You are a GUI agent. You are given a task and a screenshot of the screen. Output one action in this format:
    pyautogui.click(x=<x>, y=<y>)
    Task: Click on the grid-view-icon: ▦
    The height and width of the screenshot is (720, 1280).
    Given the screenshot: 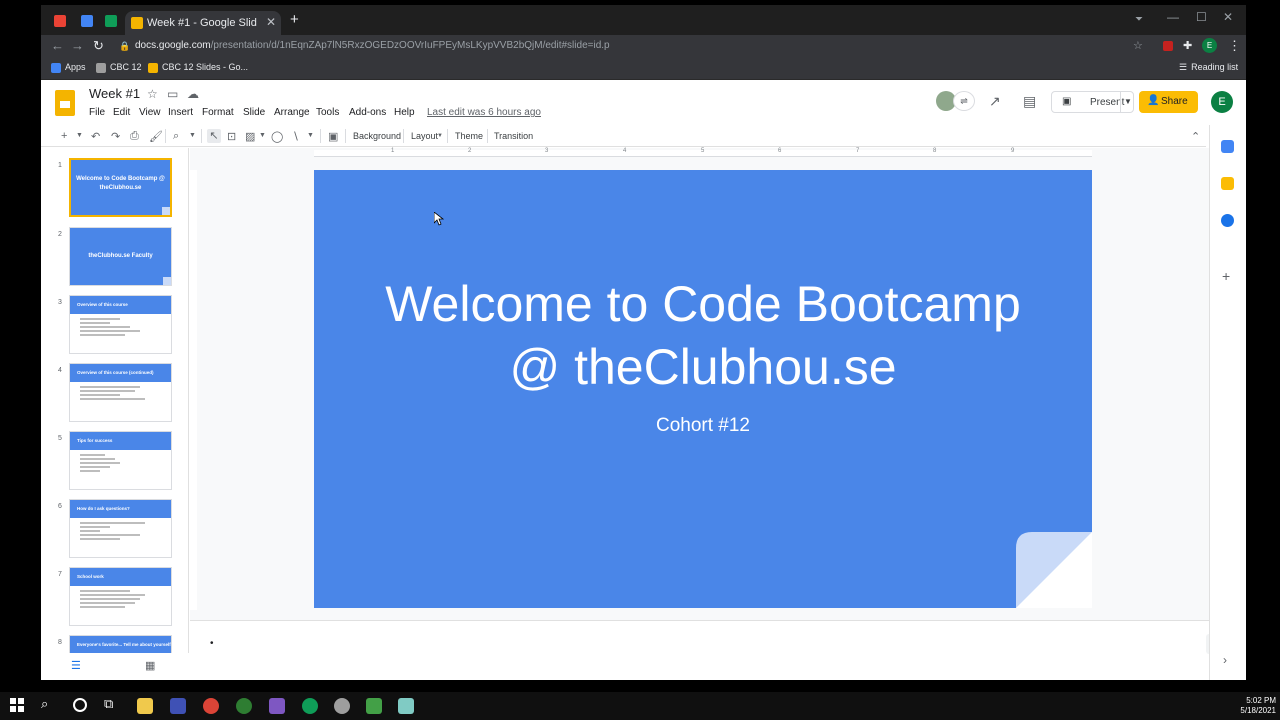 What is the action you would take?
    pyautogui.click(x=150, y=665)
    